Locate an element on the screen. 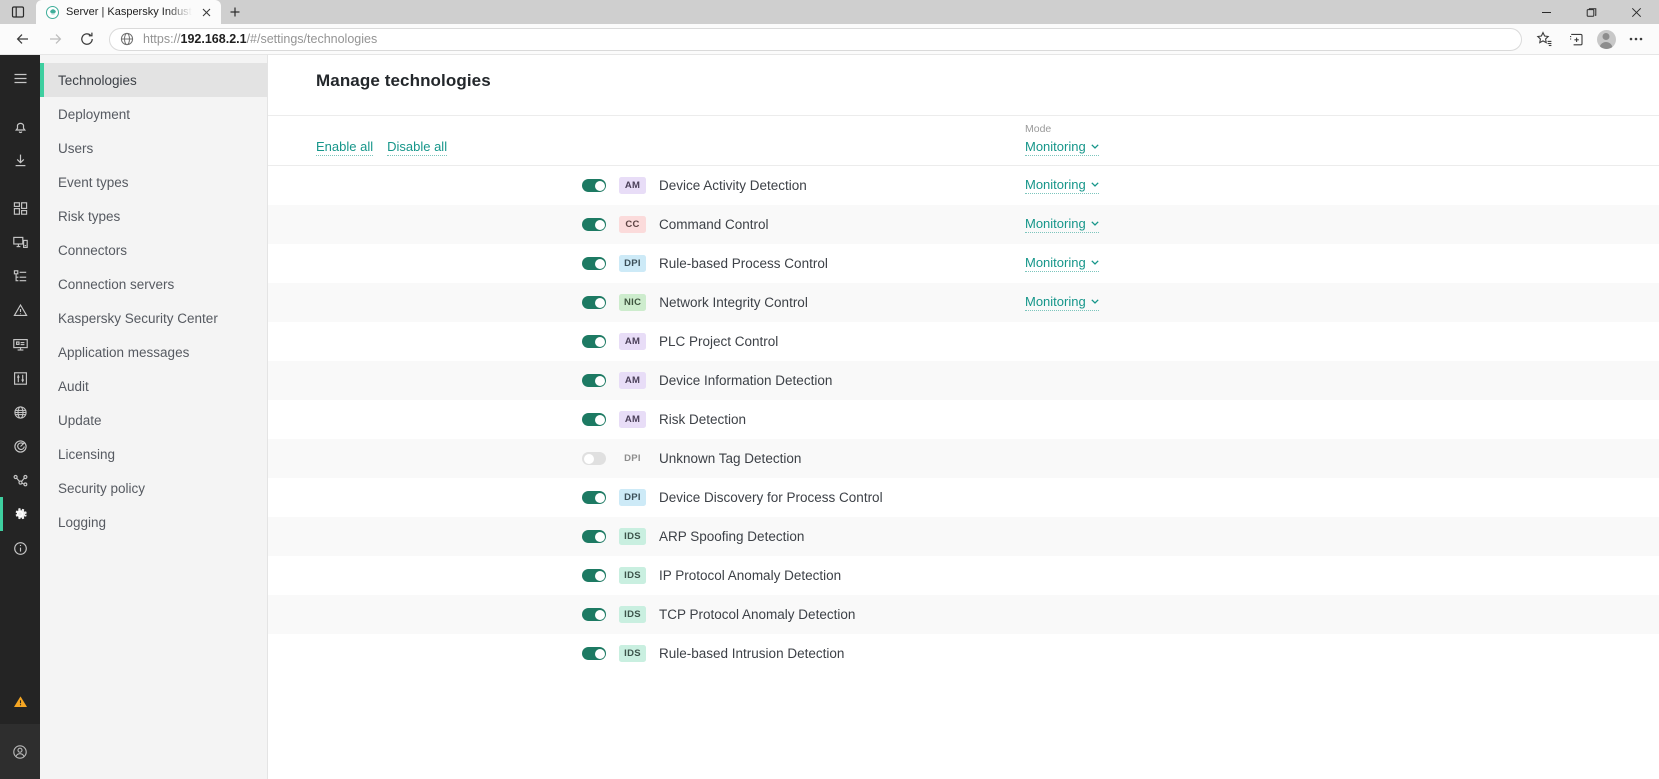 Image resolution: width=1659 pixels, height=779 pixels. window-controls is located at coordinates (1591, 12).